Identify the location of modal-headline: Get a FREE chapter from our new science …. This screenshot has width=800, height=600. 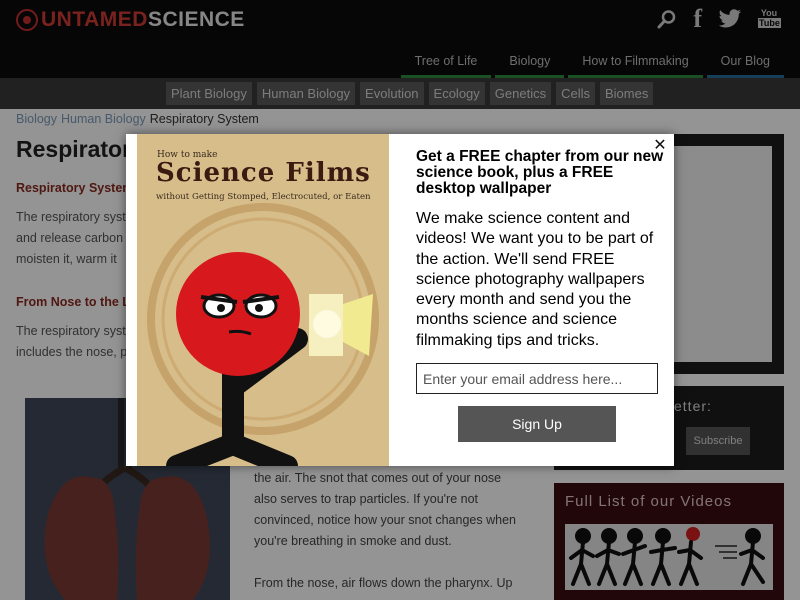
(540, 172).